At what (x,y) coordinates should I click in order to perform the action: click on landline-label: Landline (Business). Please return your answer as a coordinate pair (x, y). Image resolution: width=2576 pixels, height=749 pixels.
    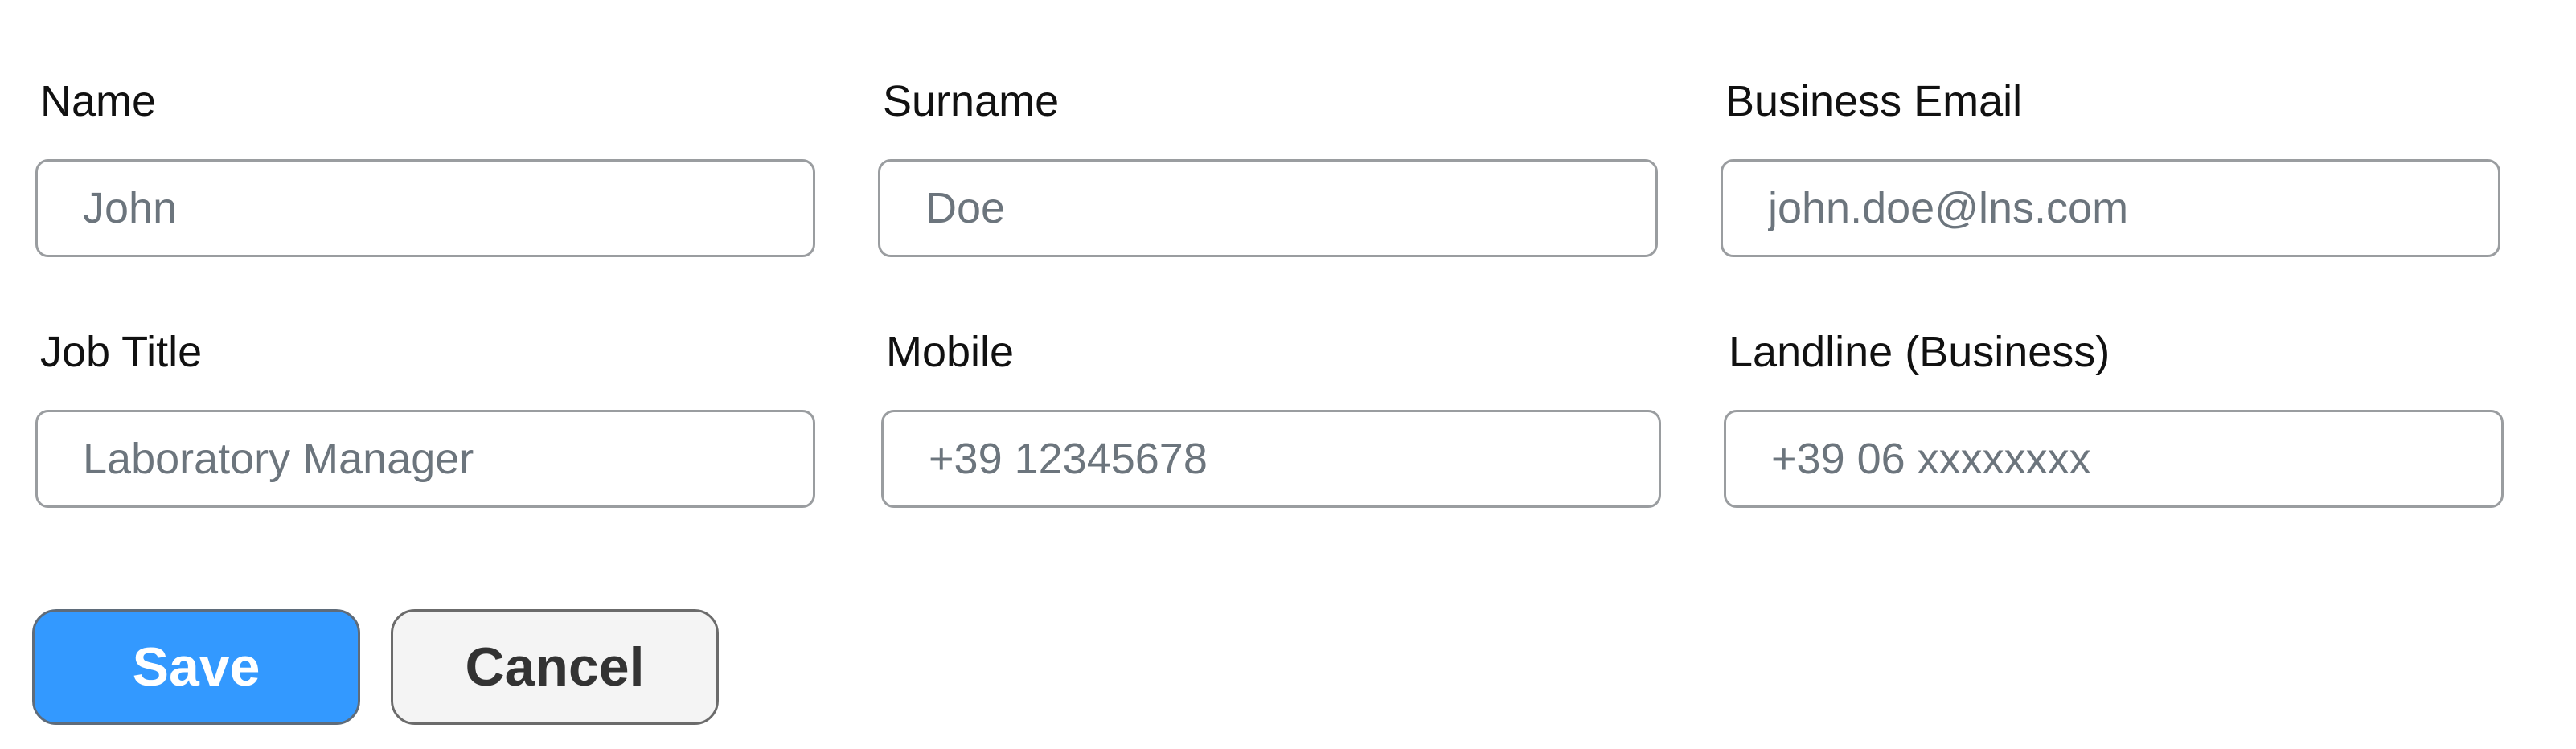
    Looking at the image, I should click on (1919, 352).